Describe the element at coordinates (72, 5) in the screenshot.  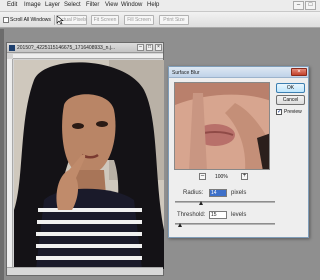
I see `menu-select: Select` at that location.